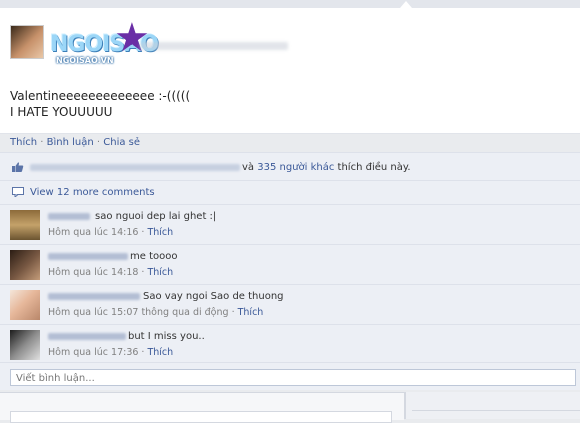  What do you see at coordinates (92, 192) in the screenshot?
I see `view-more-link: View 12 more comments` at bounding box center [92, 192].